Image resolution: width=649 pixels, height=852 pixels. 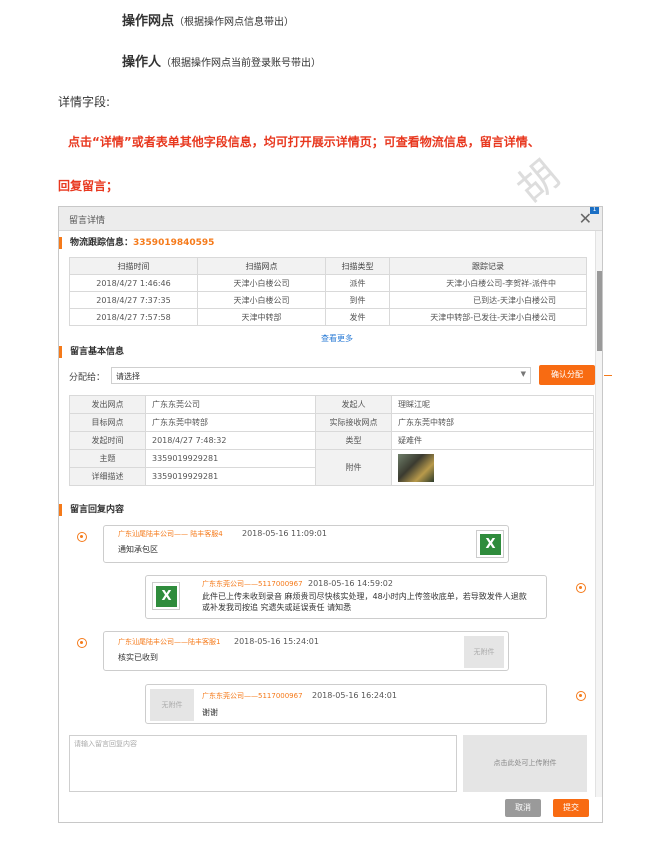 I want to click on confirm-assign-button: 确认分配, so click(x=567, y=375).